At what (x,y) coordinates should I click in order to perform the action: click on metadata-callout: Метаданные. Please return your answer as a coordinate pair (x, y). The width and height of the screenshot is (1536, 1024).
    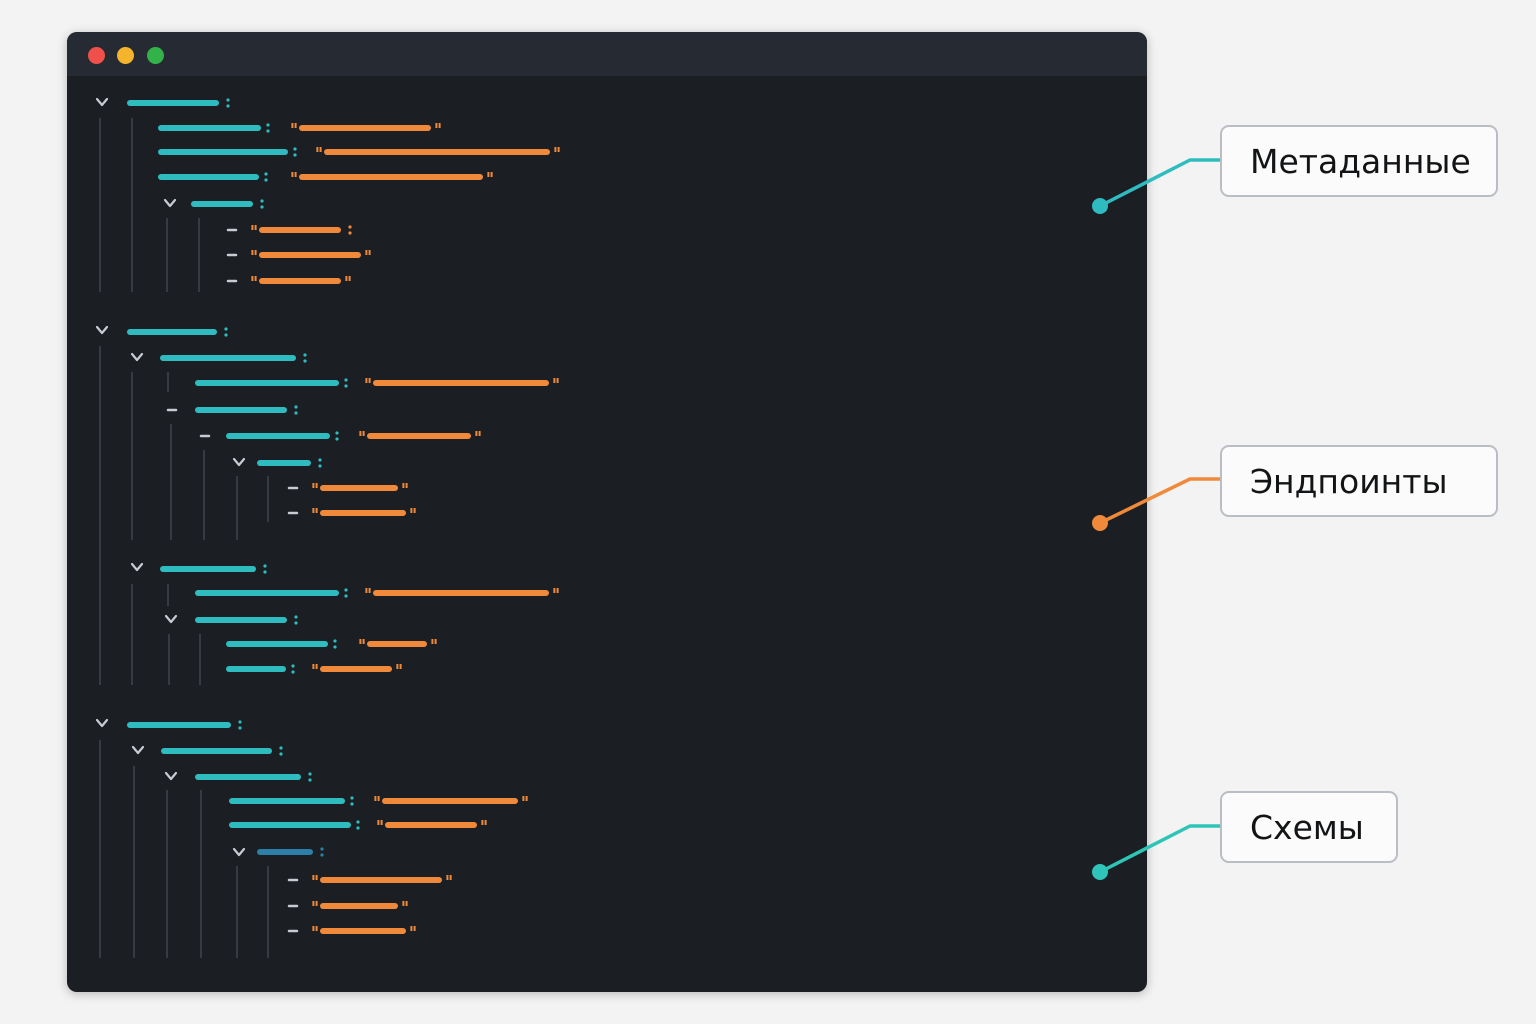
    Looking at the image, I should click on (1359, 161).